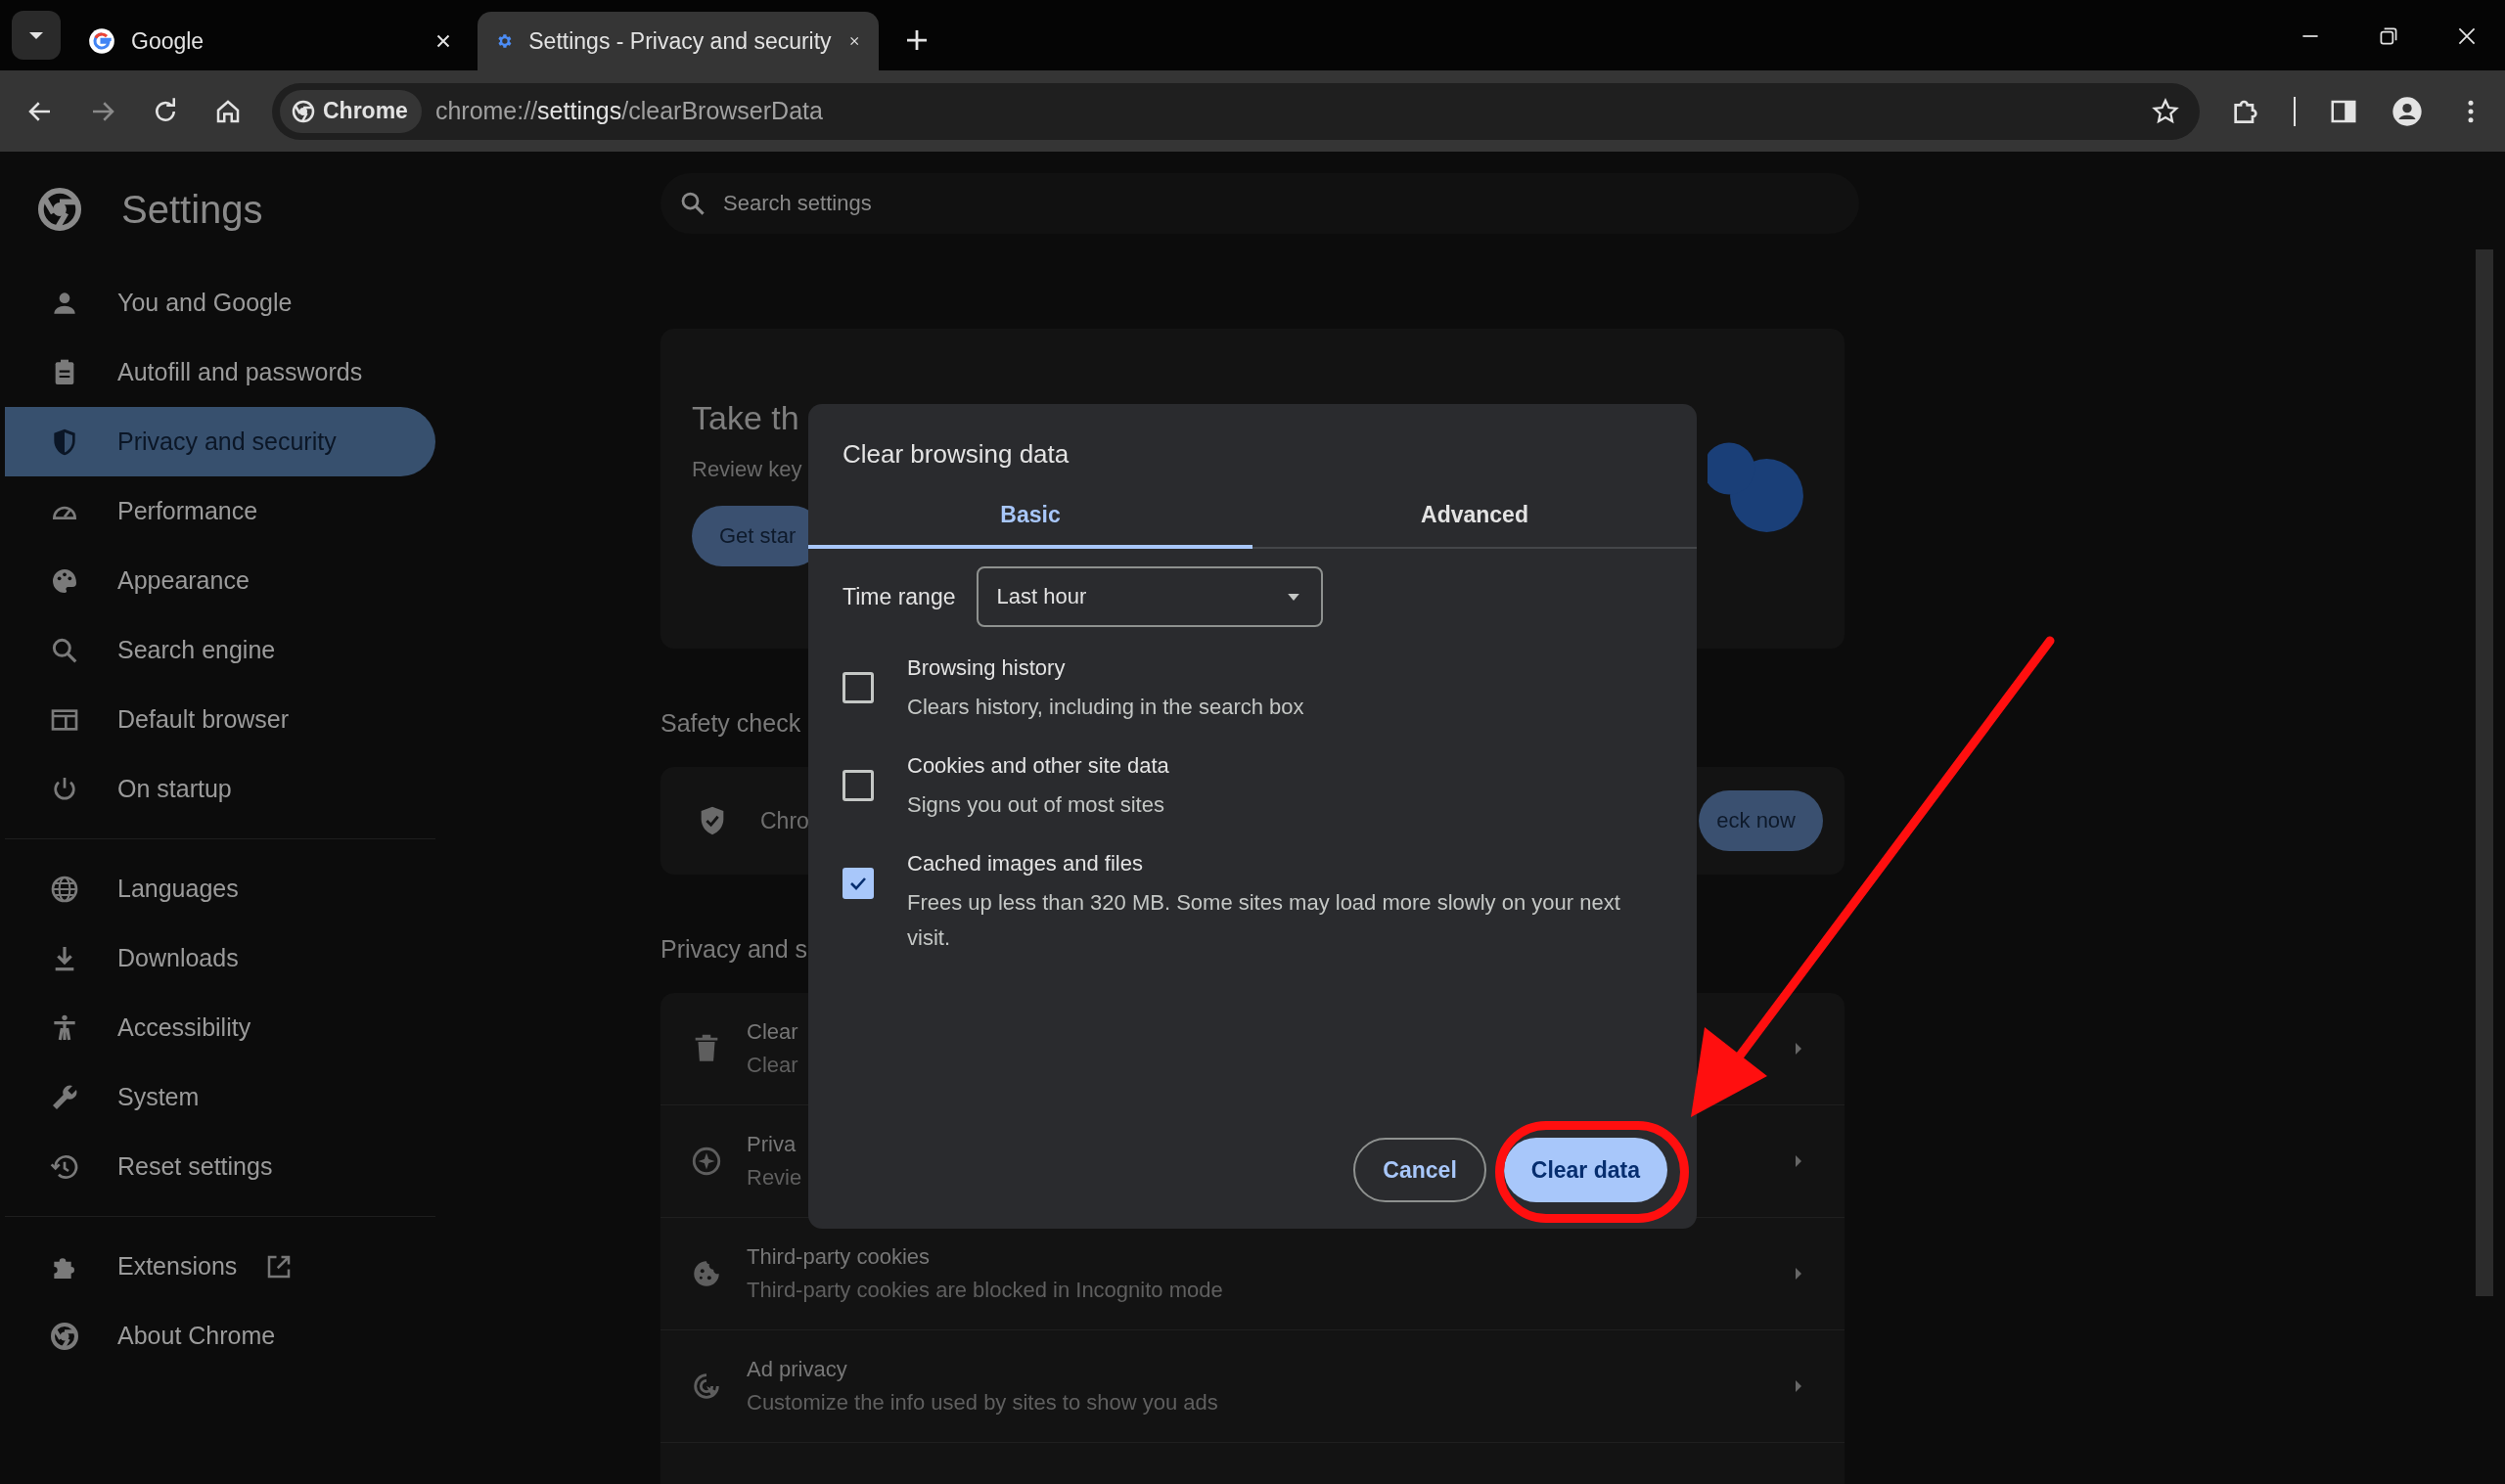 This screenshot has width=2505, height=1484. What do you see at coordinates (220, 372) in the screenshot?
I see `sidebar-item: Autofill and passwords` at bounding box center [220, 372].